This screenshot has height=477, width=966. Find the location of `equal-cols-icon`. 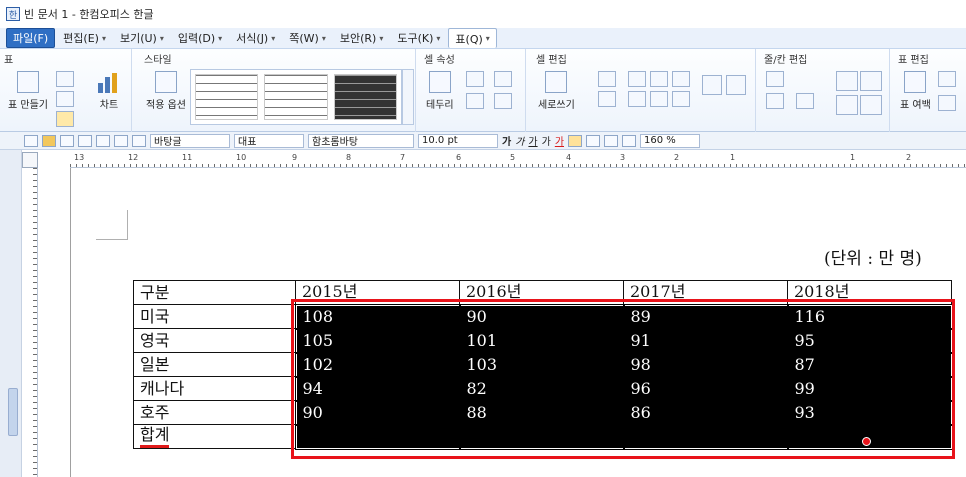

equal-cols-icon is located at coordinates (871, 105).